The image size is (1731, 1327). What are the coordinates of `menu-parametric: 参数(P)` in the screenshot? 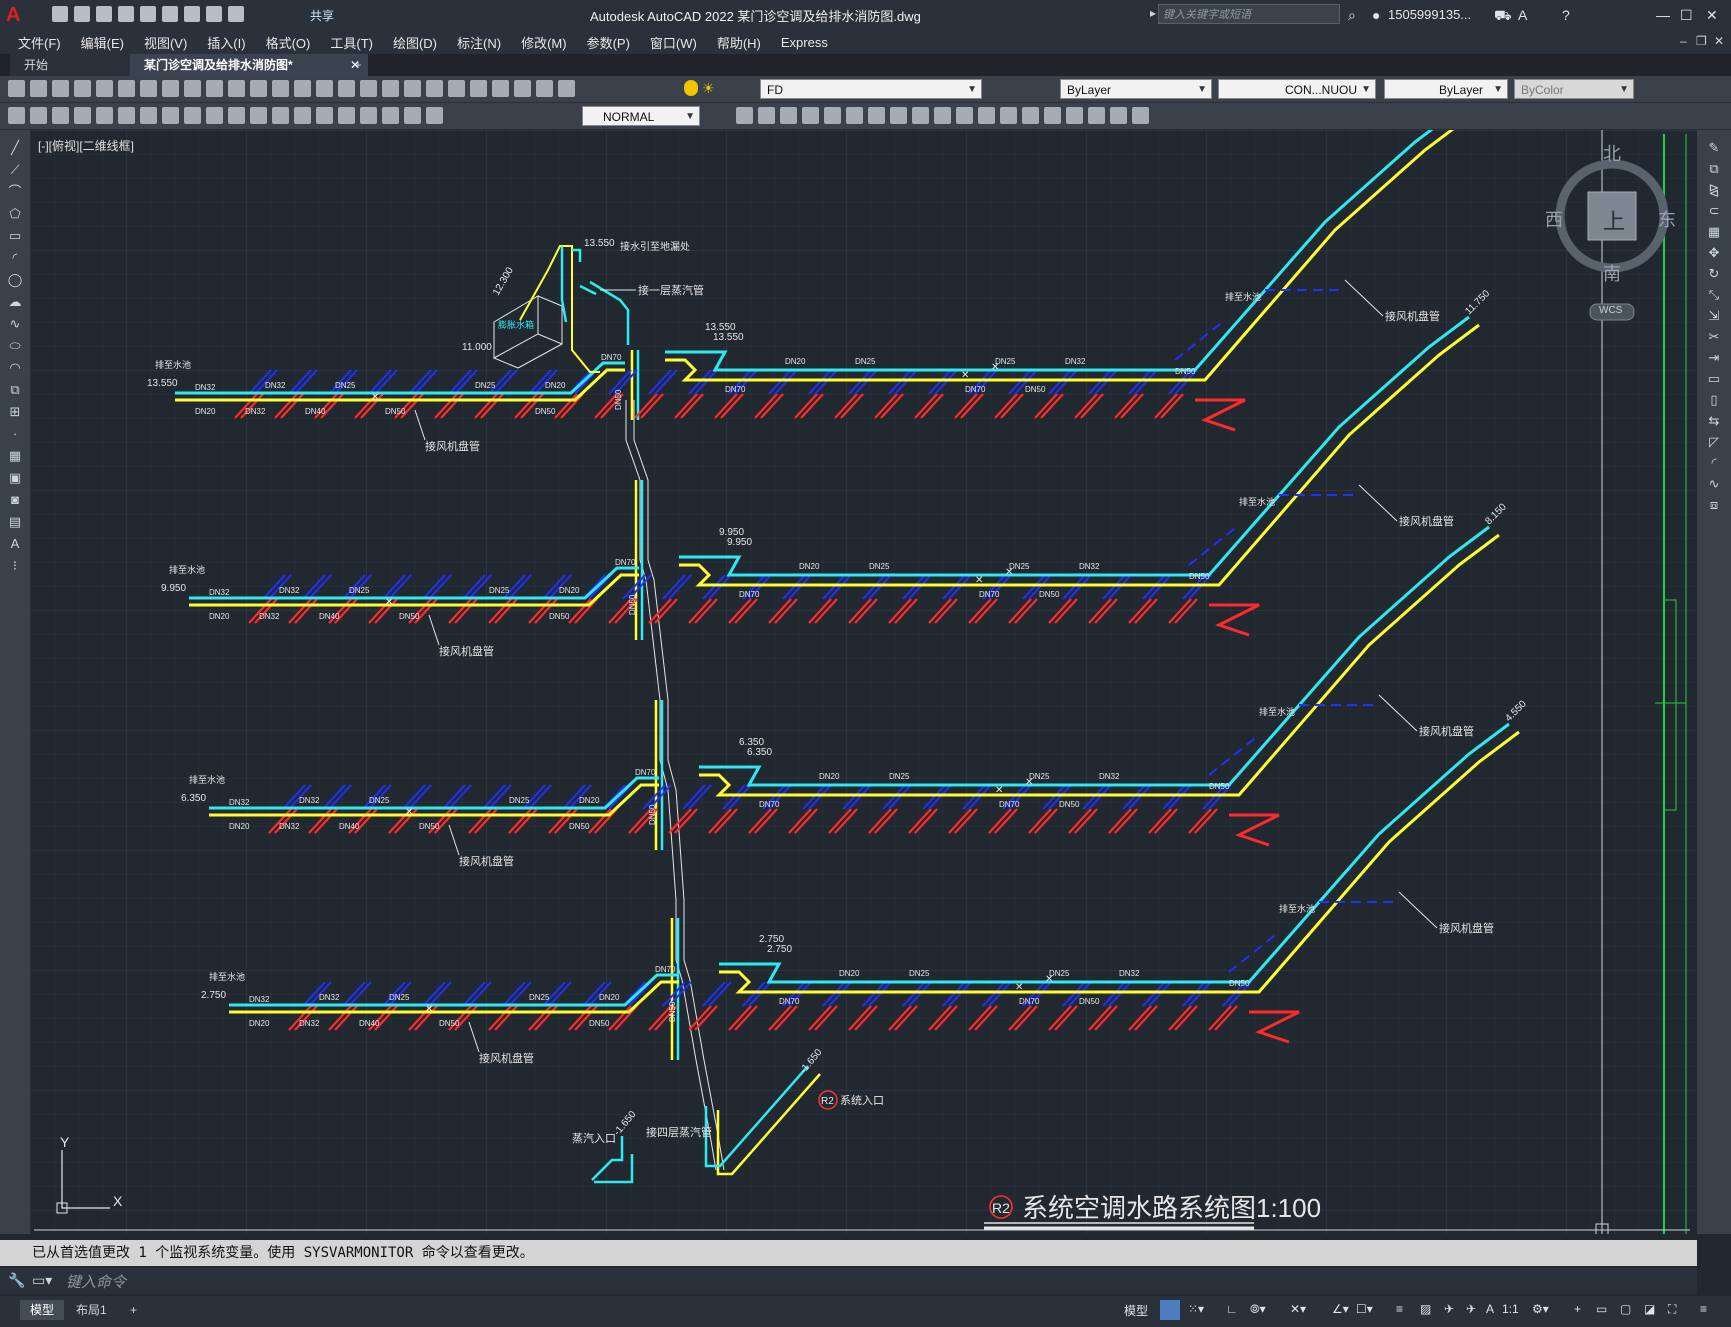 It's located at (608, 42).